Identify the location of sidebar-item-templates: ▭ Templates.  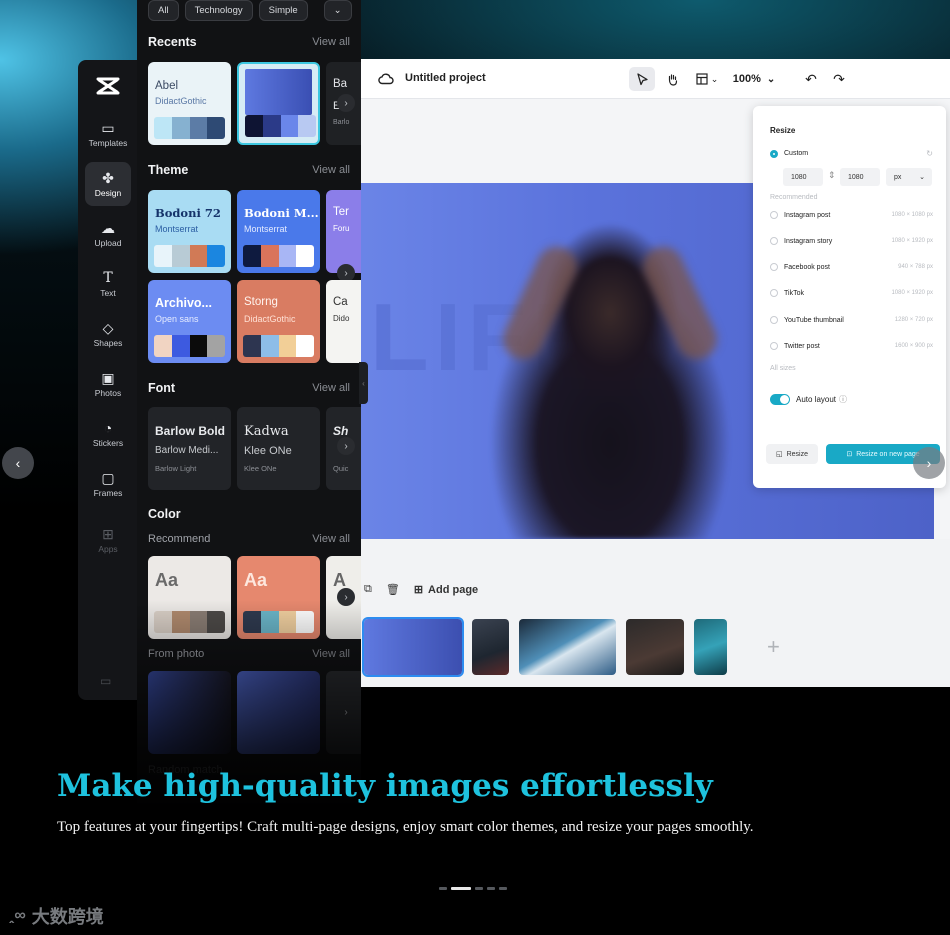
(108, 134).